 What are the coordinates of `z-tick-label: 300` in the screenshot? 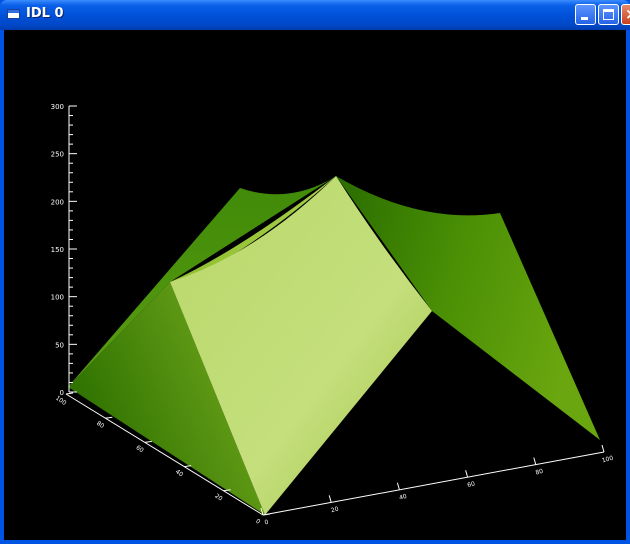 It's located at (57, 107).